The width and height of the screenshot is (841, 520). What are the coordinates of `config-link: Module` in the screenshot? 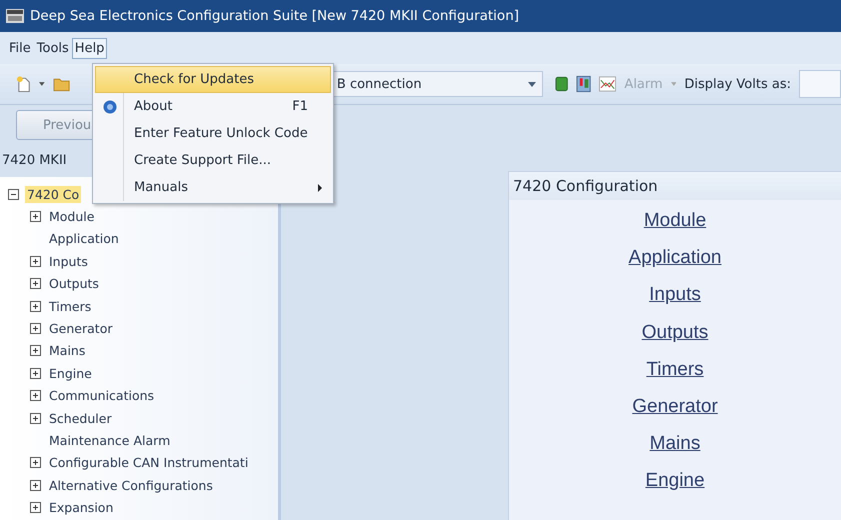 It's located at (675, 221).